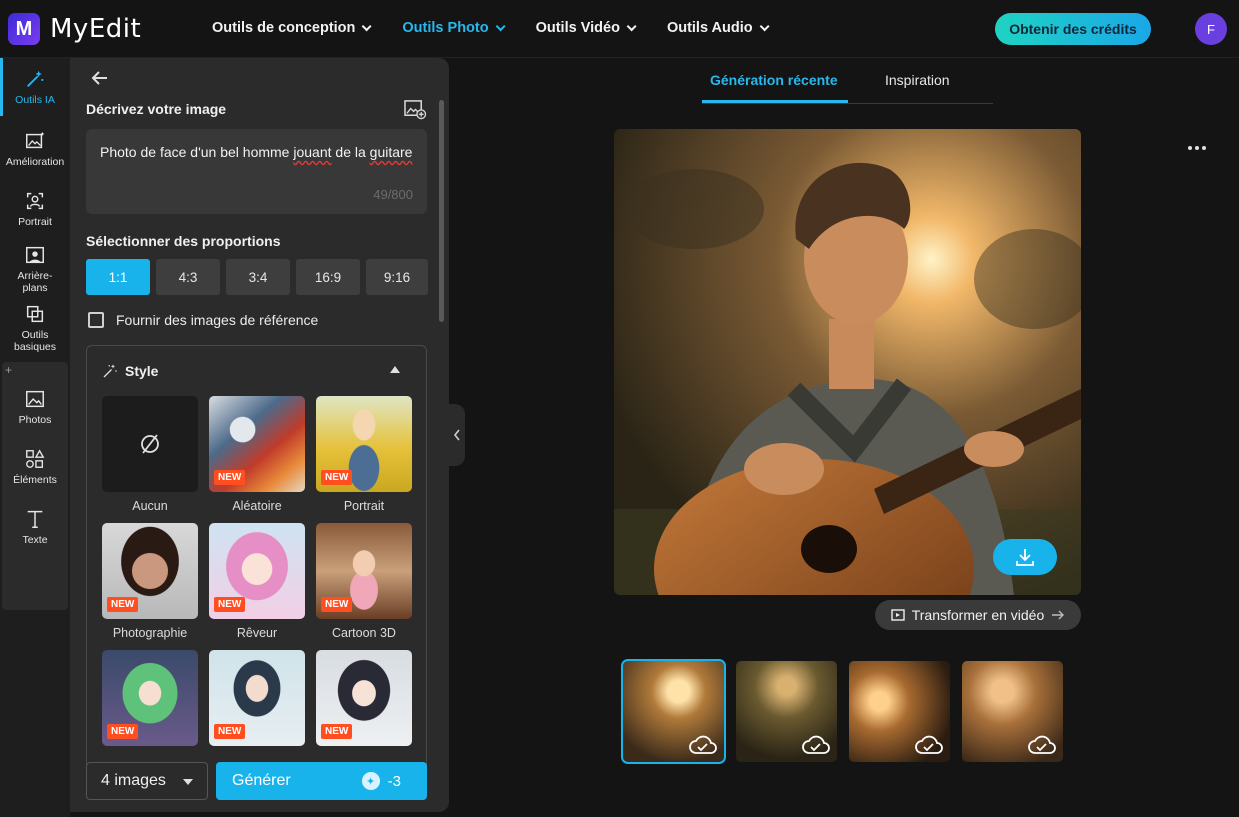 The height and width of the screenshot is (817, 1239). I want to click on shapes-icon, so click(35, 458).